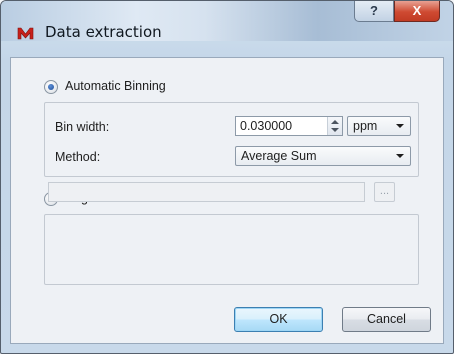 The image size is (454, 354). I want to click on bin-width-value: 0.030000, so click(266, 126).